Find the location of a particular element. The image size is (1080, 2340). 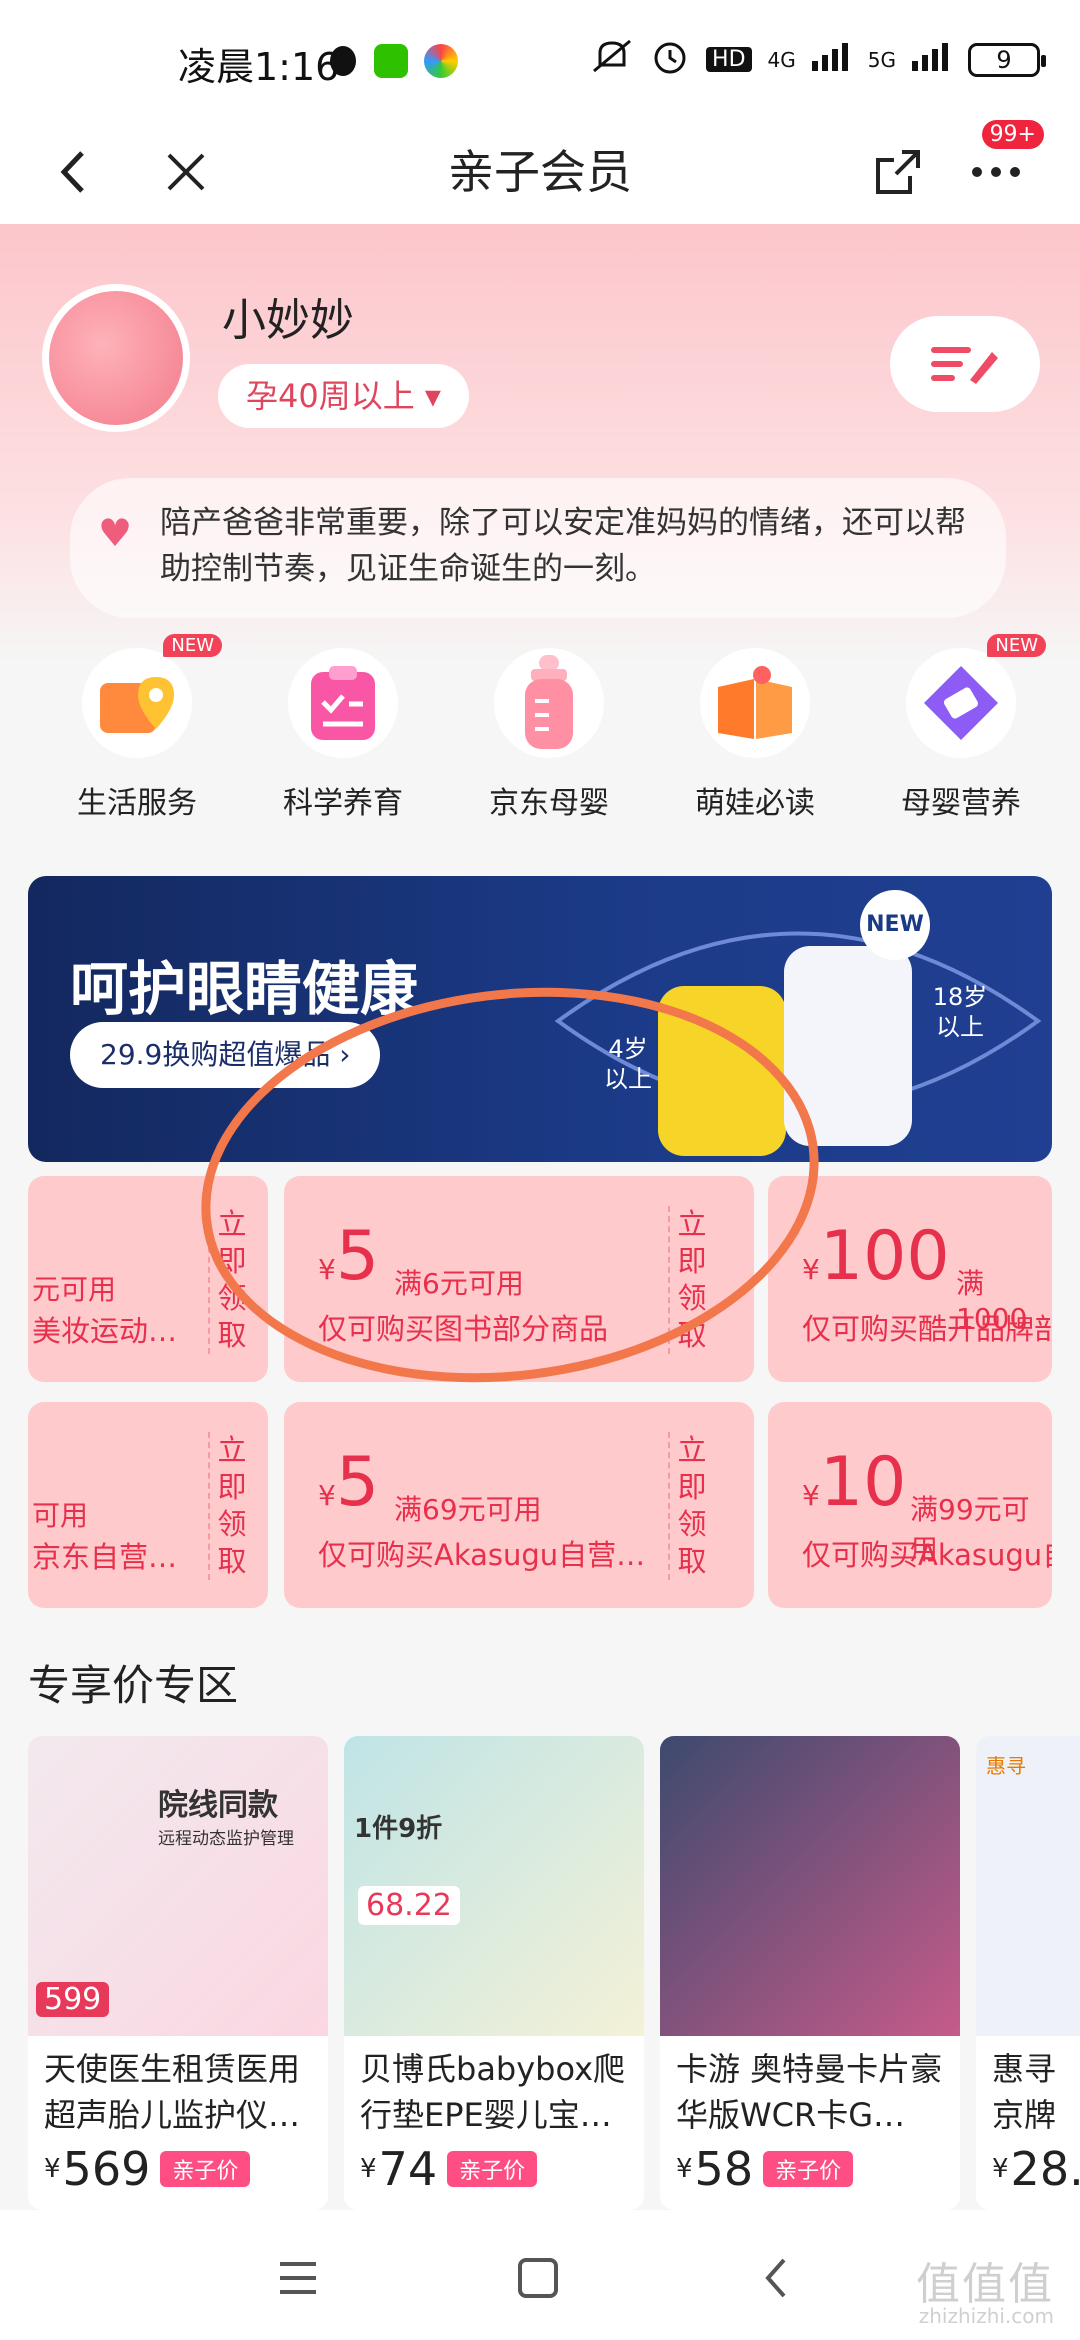

coupon-condition: 元可用 is located at coordinates (74, 1289).